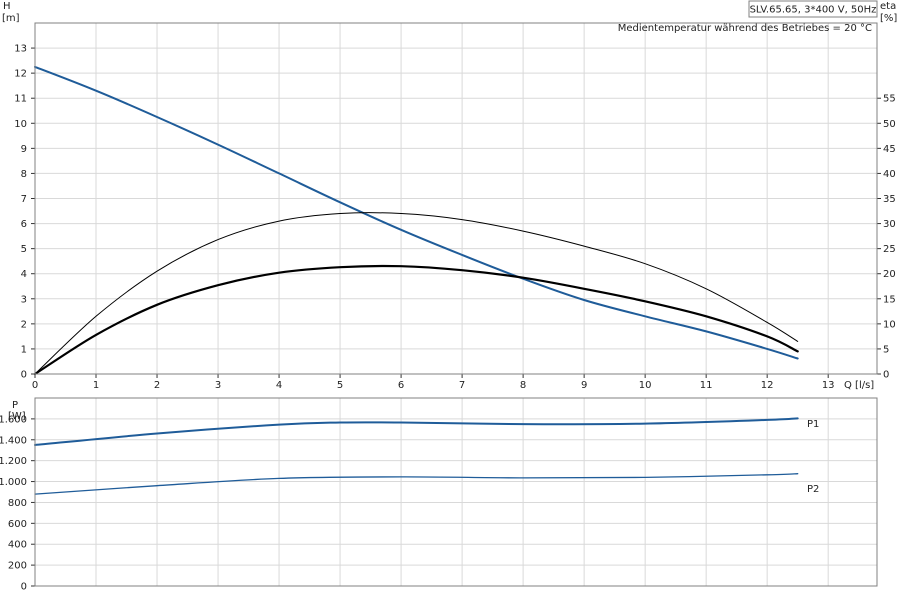 Image resolution: width=900 pixels, height=600 pixels. Describe the element at coordinates (889, 274) in the screenshot. I see `eta-tick-label: 20` at that location.